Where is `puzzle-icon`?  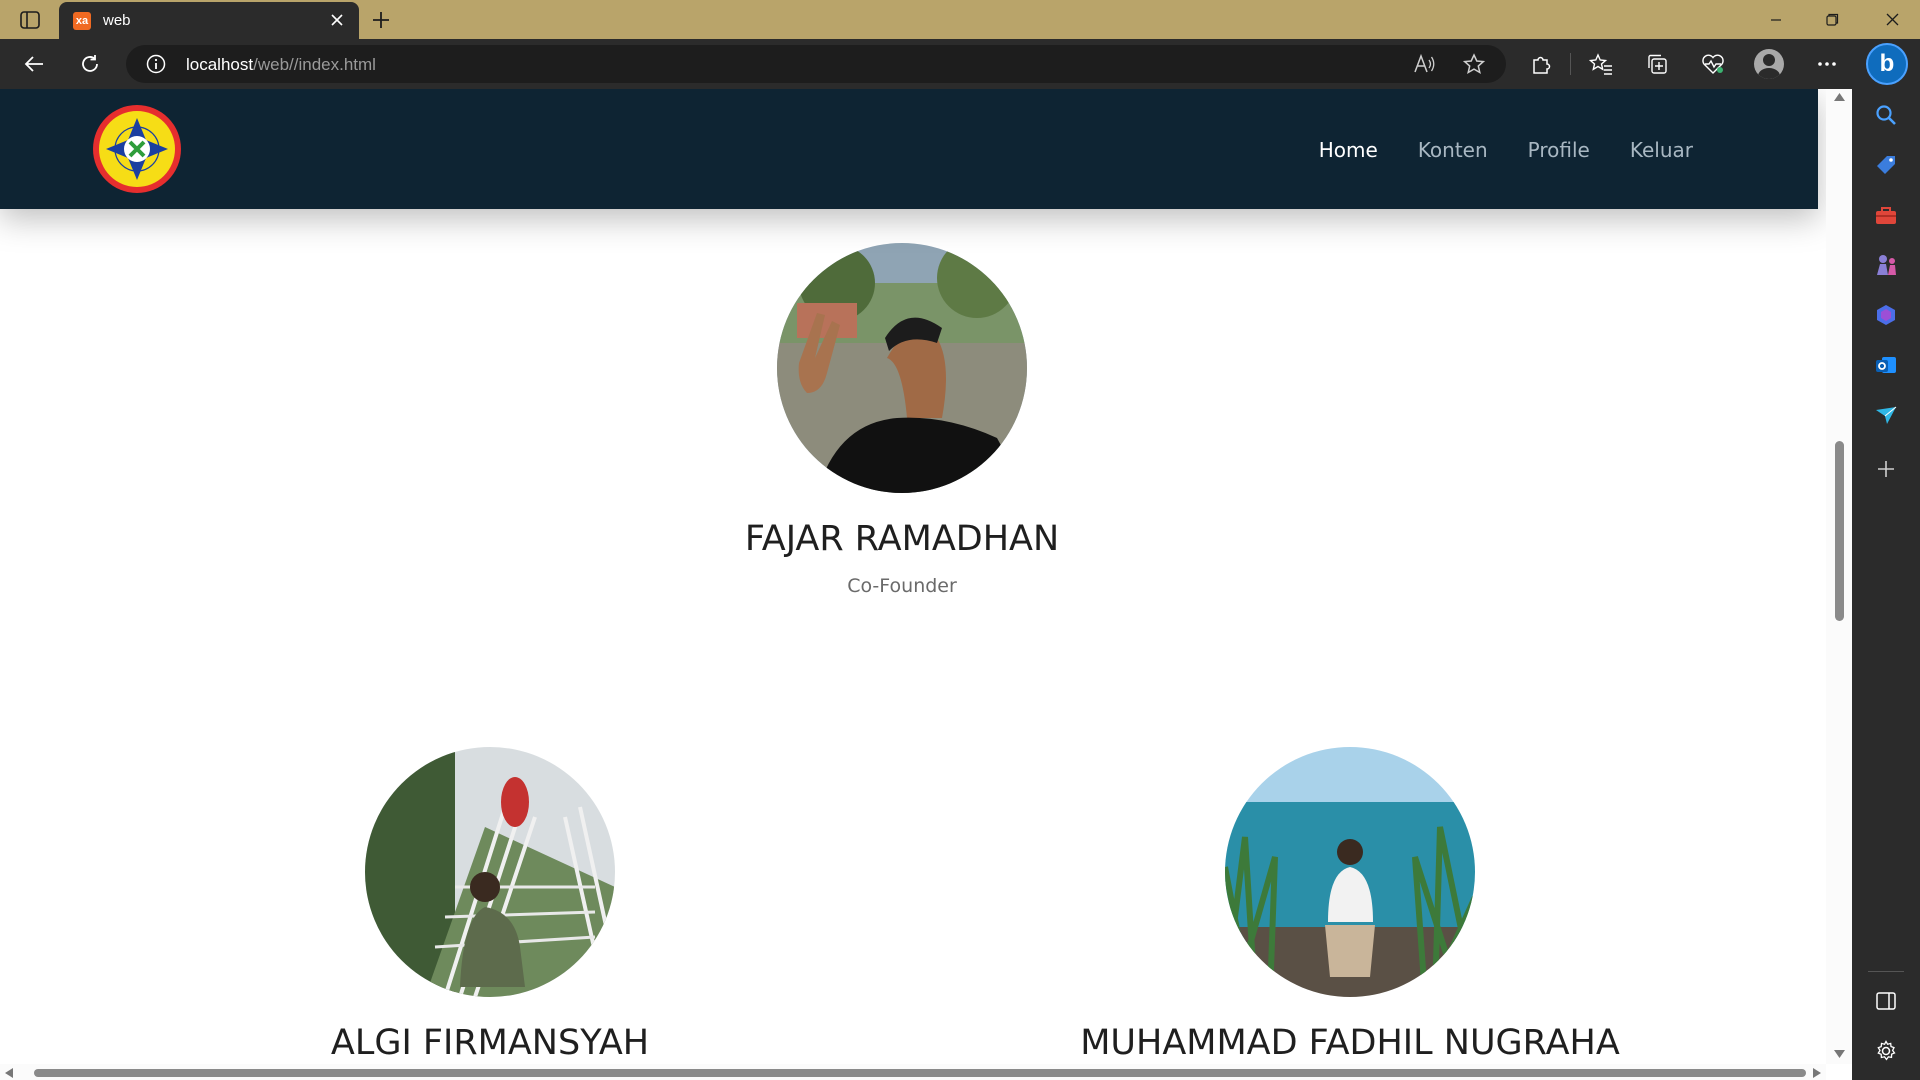
puzzle-icon is located at coordinates (1542, 65).